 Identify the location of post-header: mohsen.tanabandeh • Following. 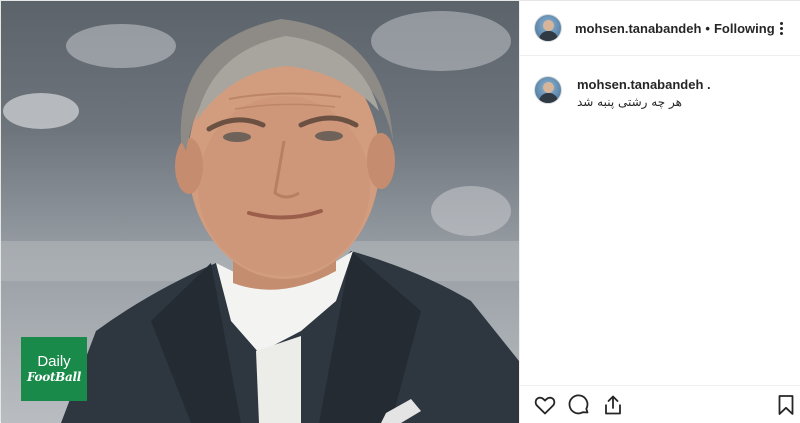
(660, 28).